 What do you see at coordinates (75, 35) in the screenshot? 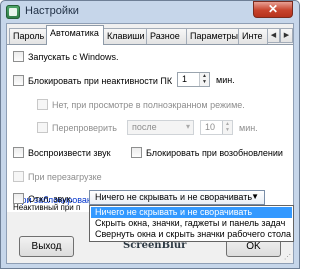
I see `tab-automation: Автоматика` at bounding box center [75, 35].